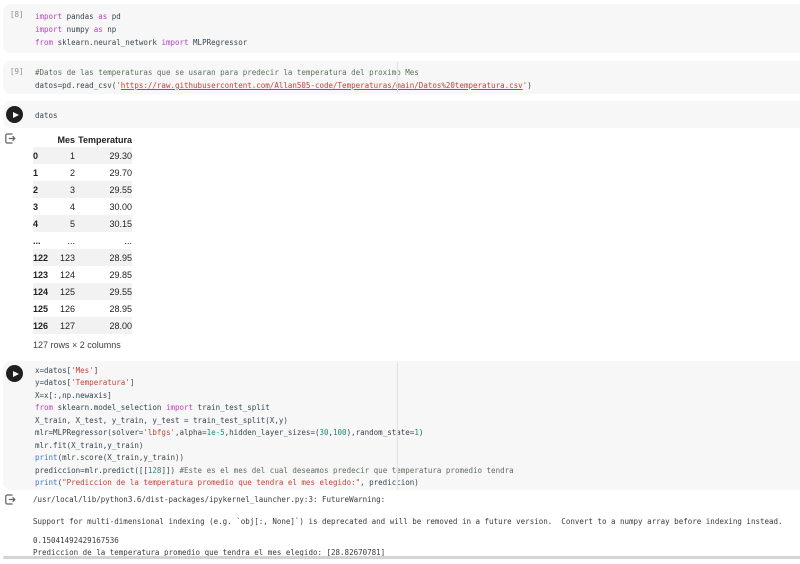 This screenshot has height=564, width=800. What do you see at coordinates (82, 172) in the screenshot?
I see `table-row: 1 2 29.70` at bounding box center [82, 172].